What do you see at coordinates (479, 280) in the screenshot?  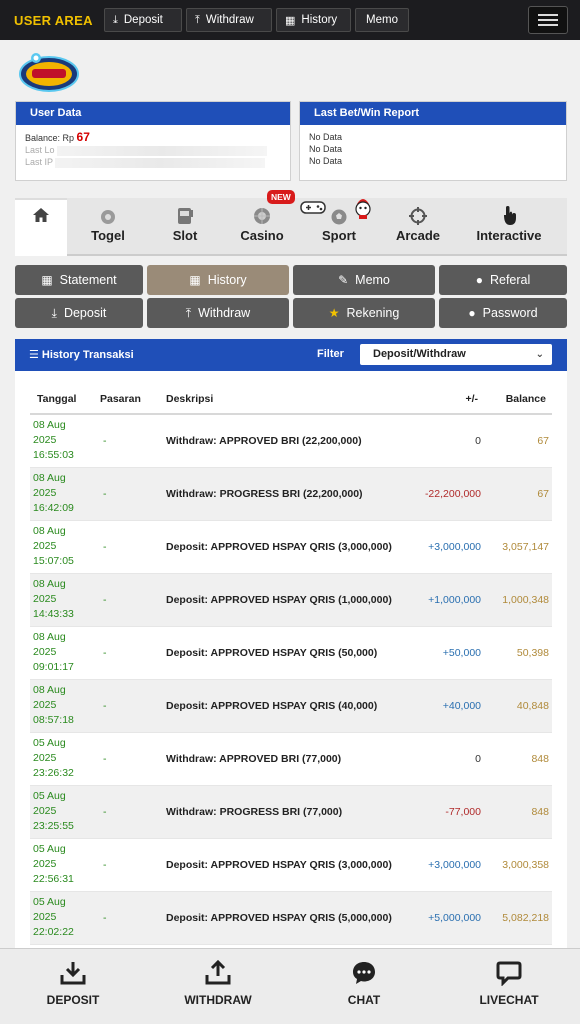 I see `user-icon: ●` at bounding box center [479, 280].